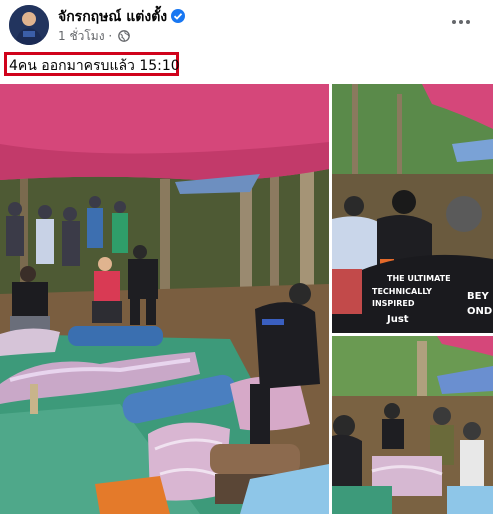  What do you see at coordinates (479, 311) in the screenshot?
I see `shirt-text-6: OND` at bounding box center [479, 311].